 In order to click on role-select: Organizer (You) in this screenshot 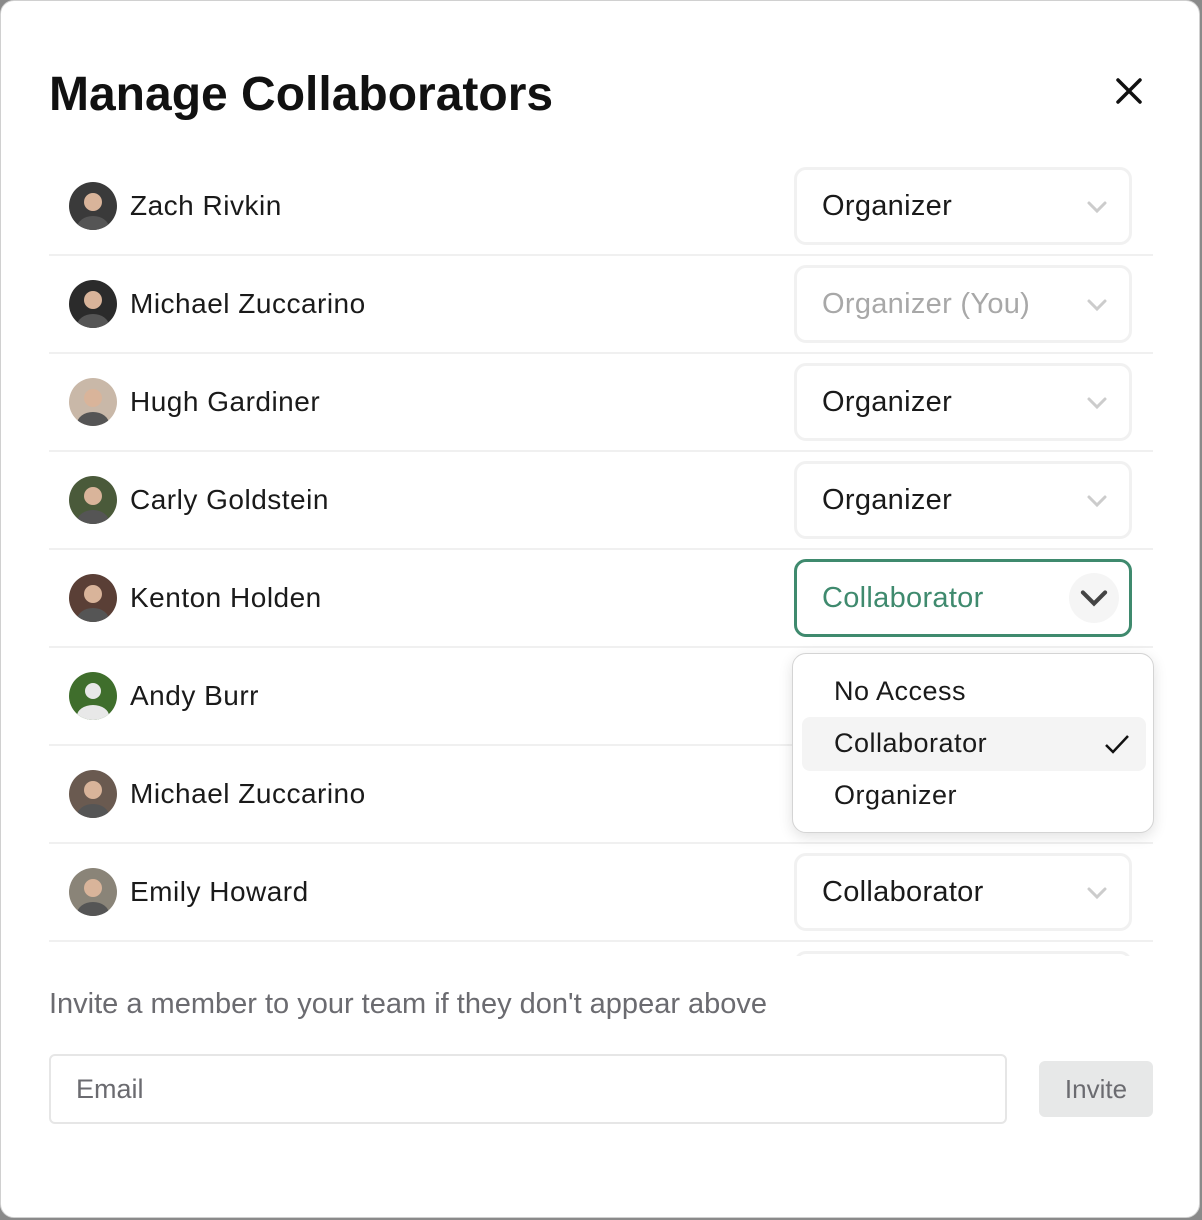, I will do `click(963, 304)`.